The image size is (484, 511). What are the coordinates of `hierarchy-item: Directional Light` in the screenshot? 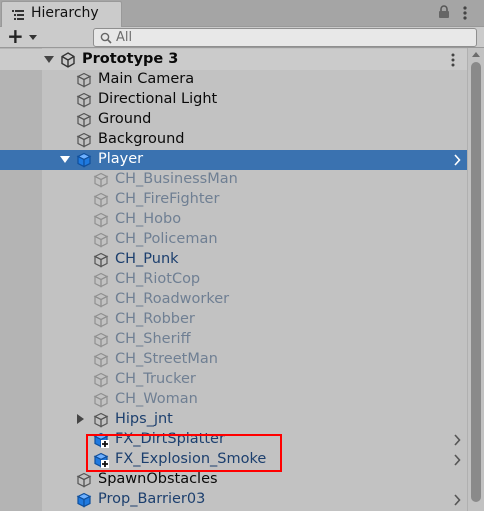 It's located at (233, 100).